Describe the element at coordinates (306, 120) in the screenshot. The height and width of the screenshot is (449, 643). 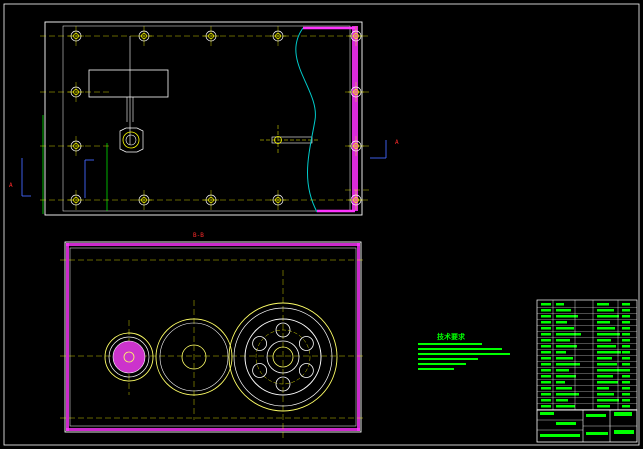
I see `top-view-break-curve` at that location.